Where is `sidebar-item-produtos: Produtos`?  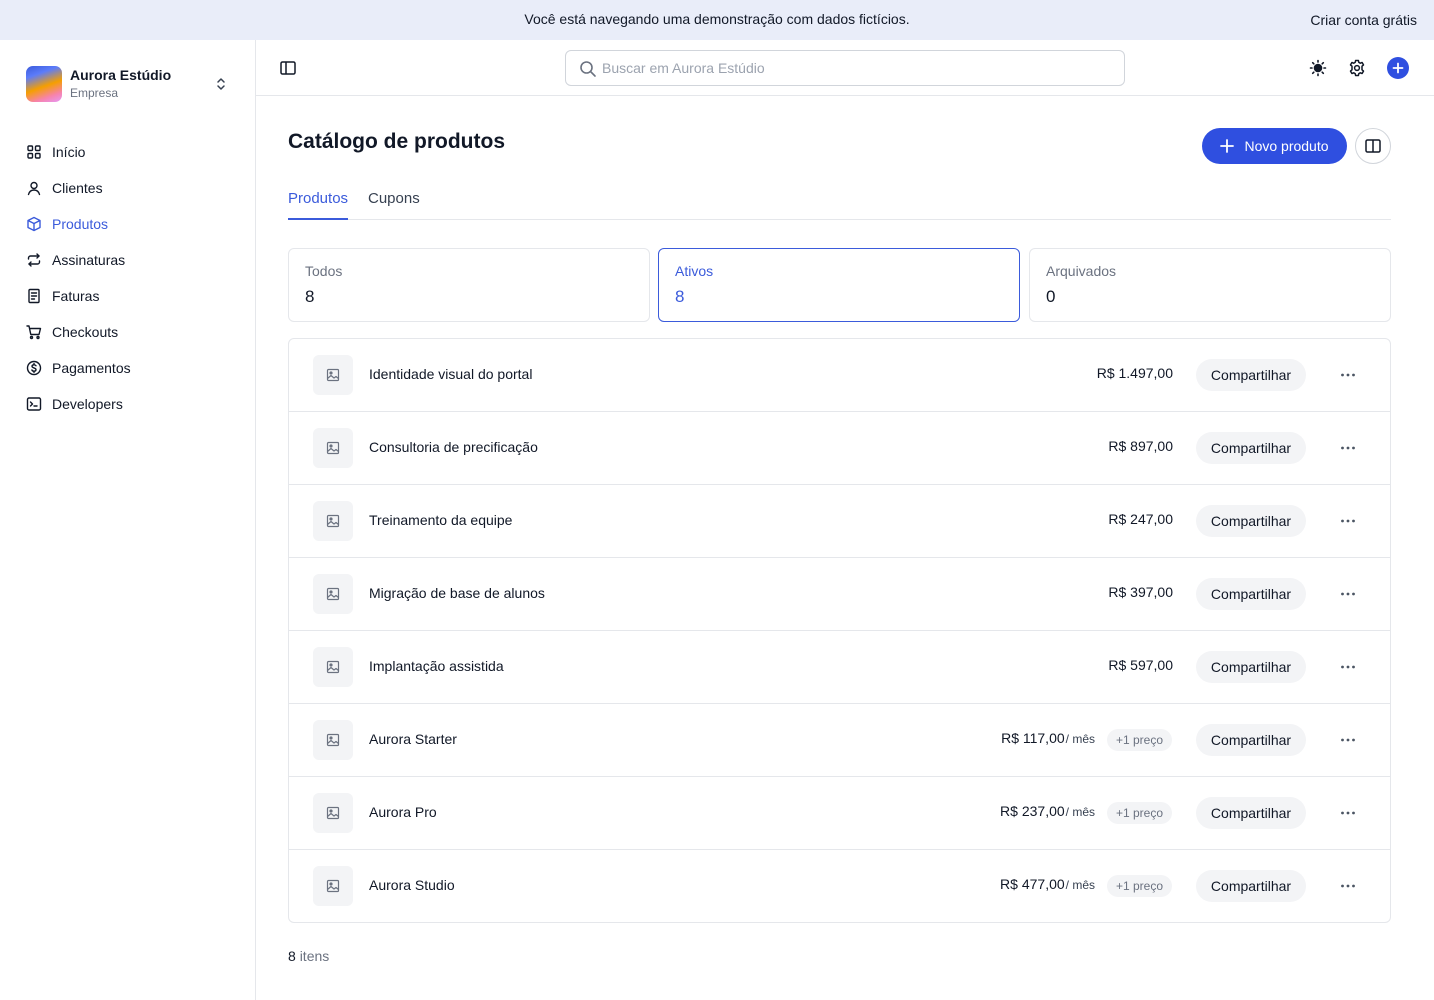
sidebar-item-produtos: Produtos is located at coordinates (128, 224).